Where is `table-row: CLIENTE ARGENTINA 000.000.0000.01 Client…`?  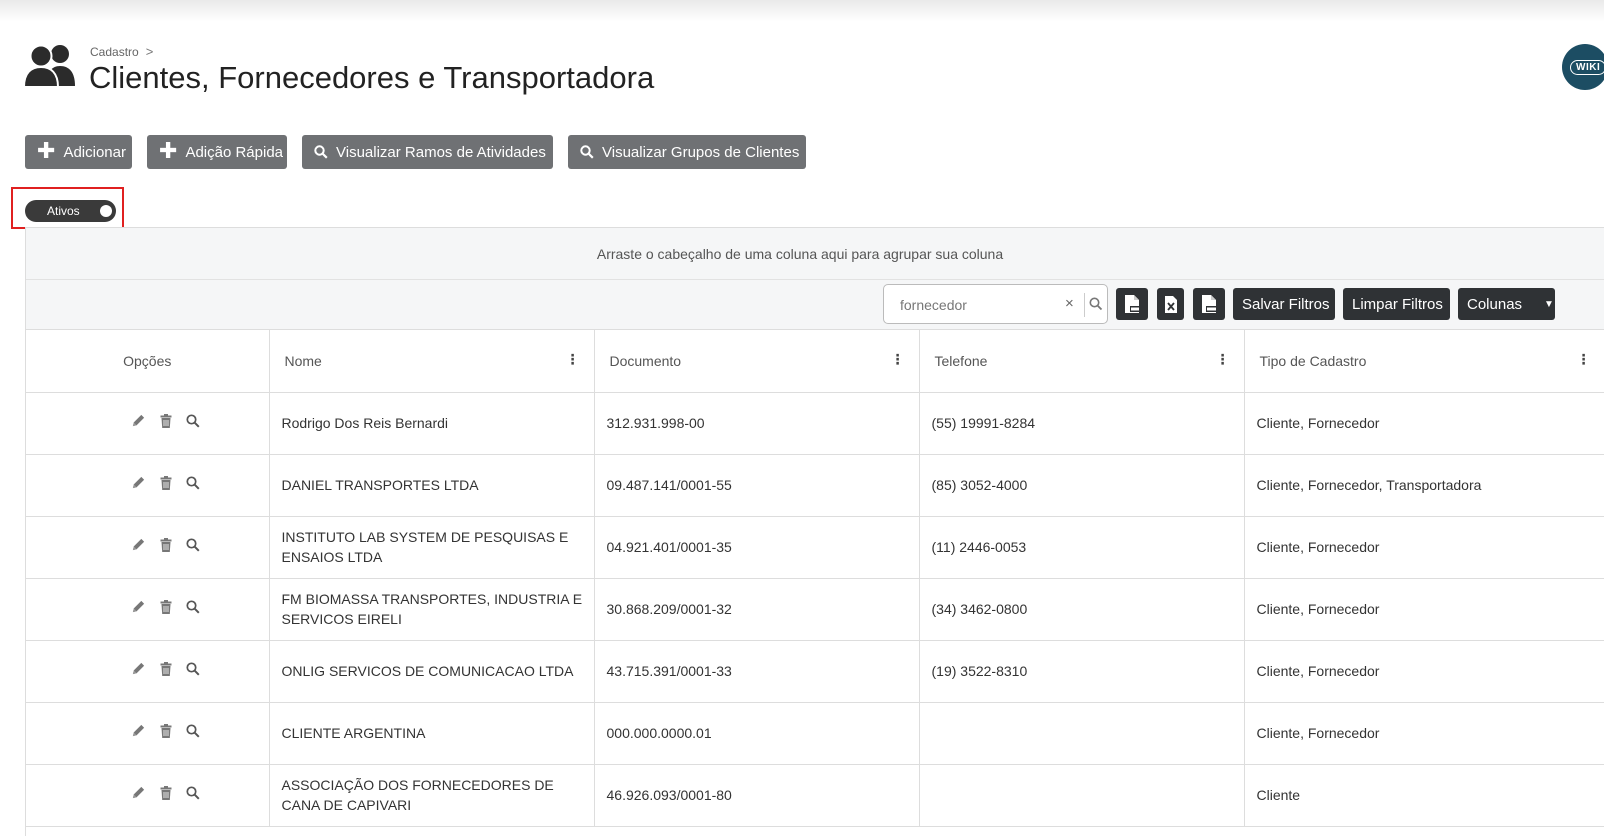 table-row: CLIENTE ARGENTINA 000.000.0000.01 Client… is located at coordinates (815, 733).